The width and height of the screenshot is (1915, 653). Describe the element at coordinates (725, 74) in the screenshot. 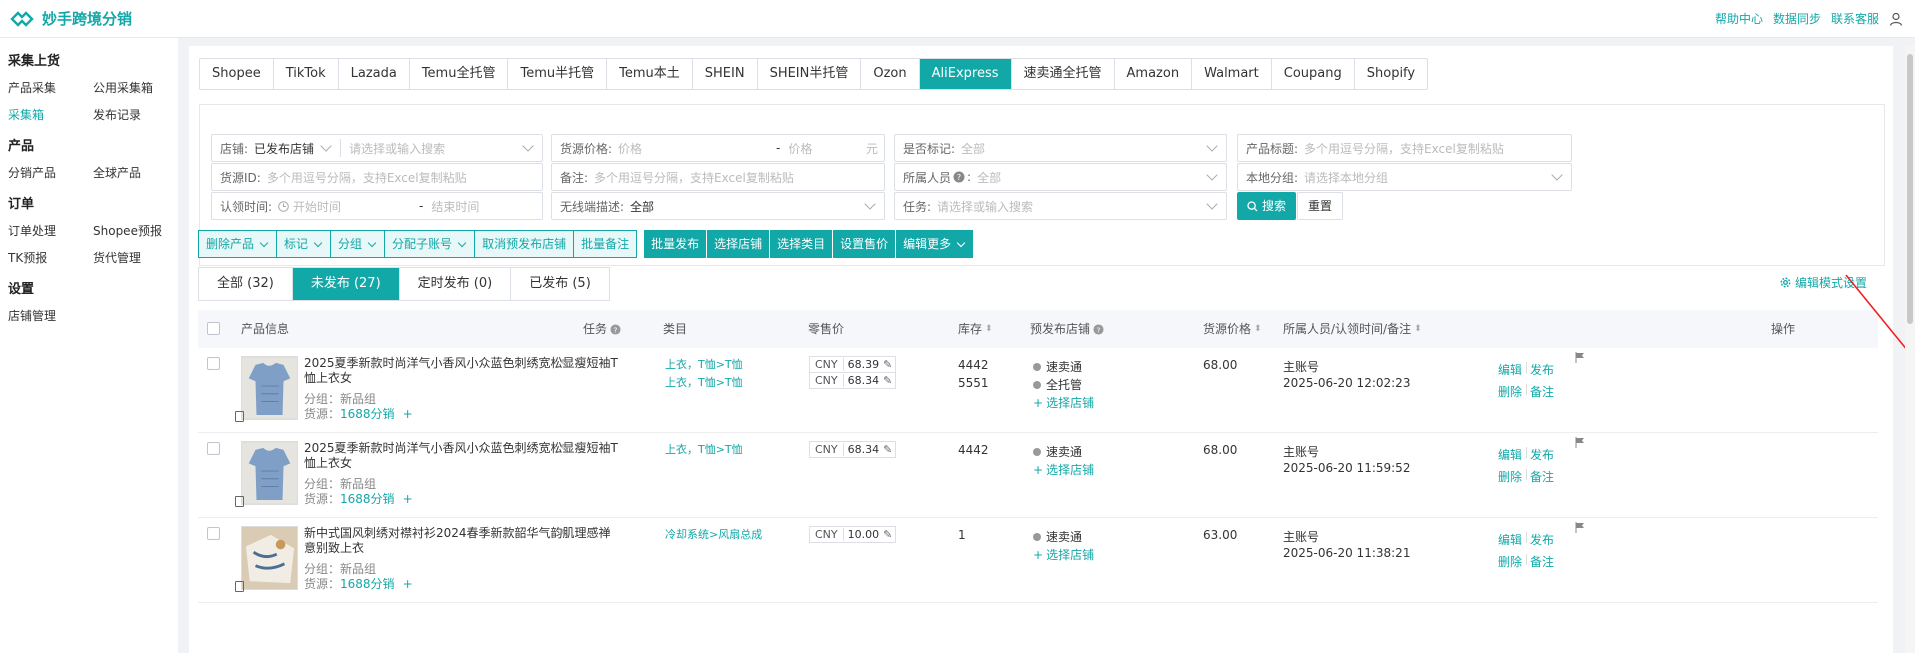

I see `tab-platform: SHEIN` at that location.